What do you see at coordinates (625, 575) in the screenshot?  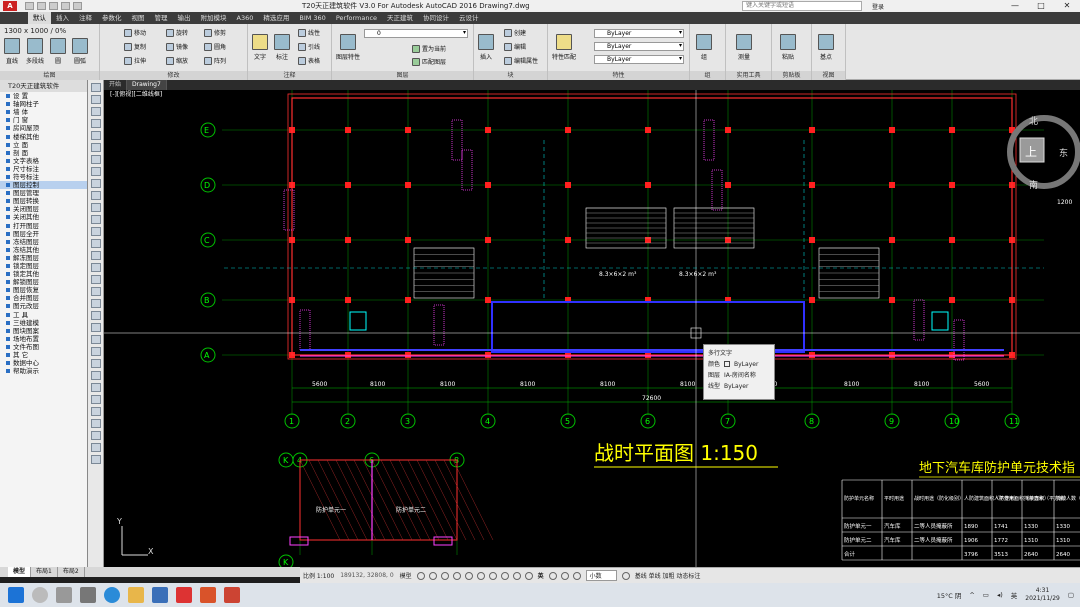 I see `hardware-acceleration-icon` at bounding box center [625, 575].